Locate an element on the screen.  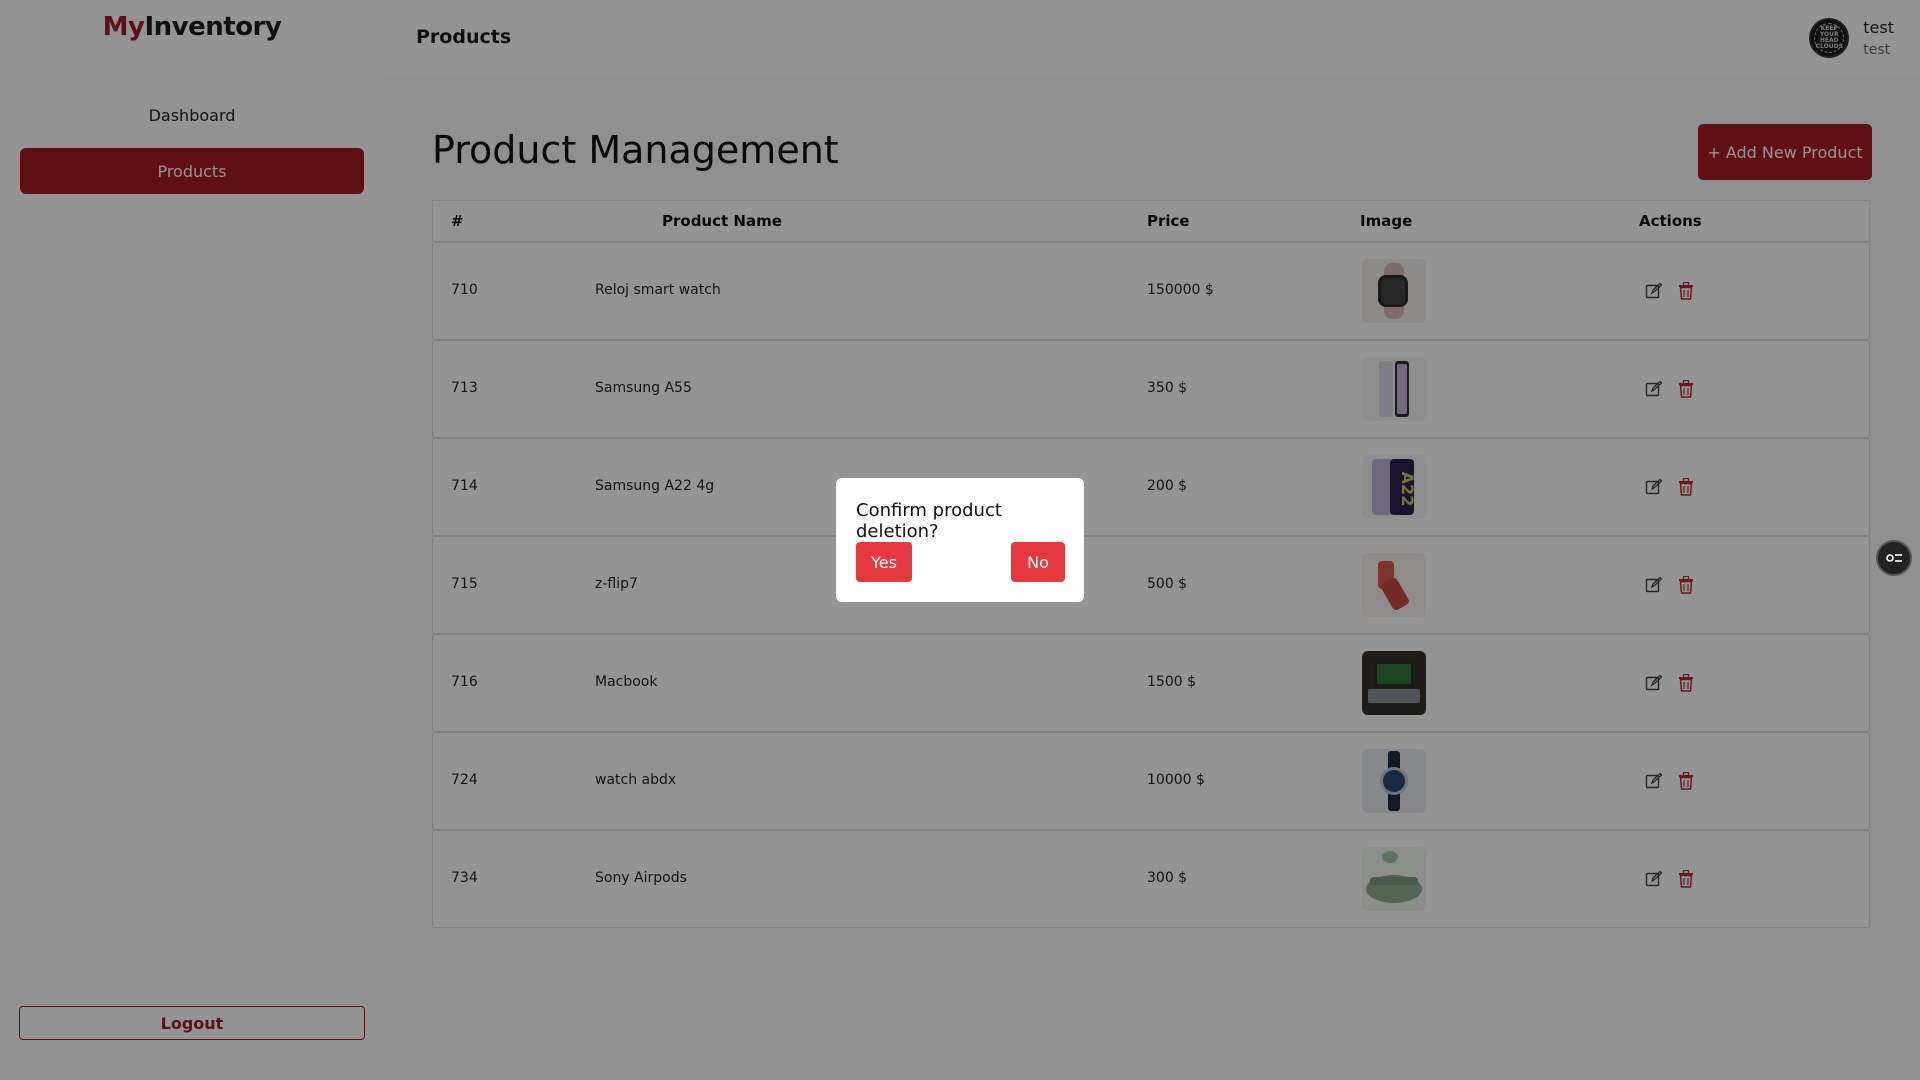
confirm-yes-button: Yes is located at coordinates (884, 562).